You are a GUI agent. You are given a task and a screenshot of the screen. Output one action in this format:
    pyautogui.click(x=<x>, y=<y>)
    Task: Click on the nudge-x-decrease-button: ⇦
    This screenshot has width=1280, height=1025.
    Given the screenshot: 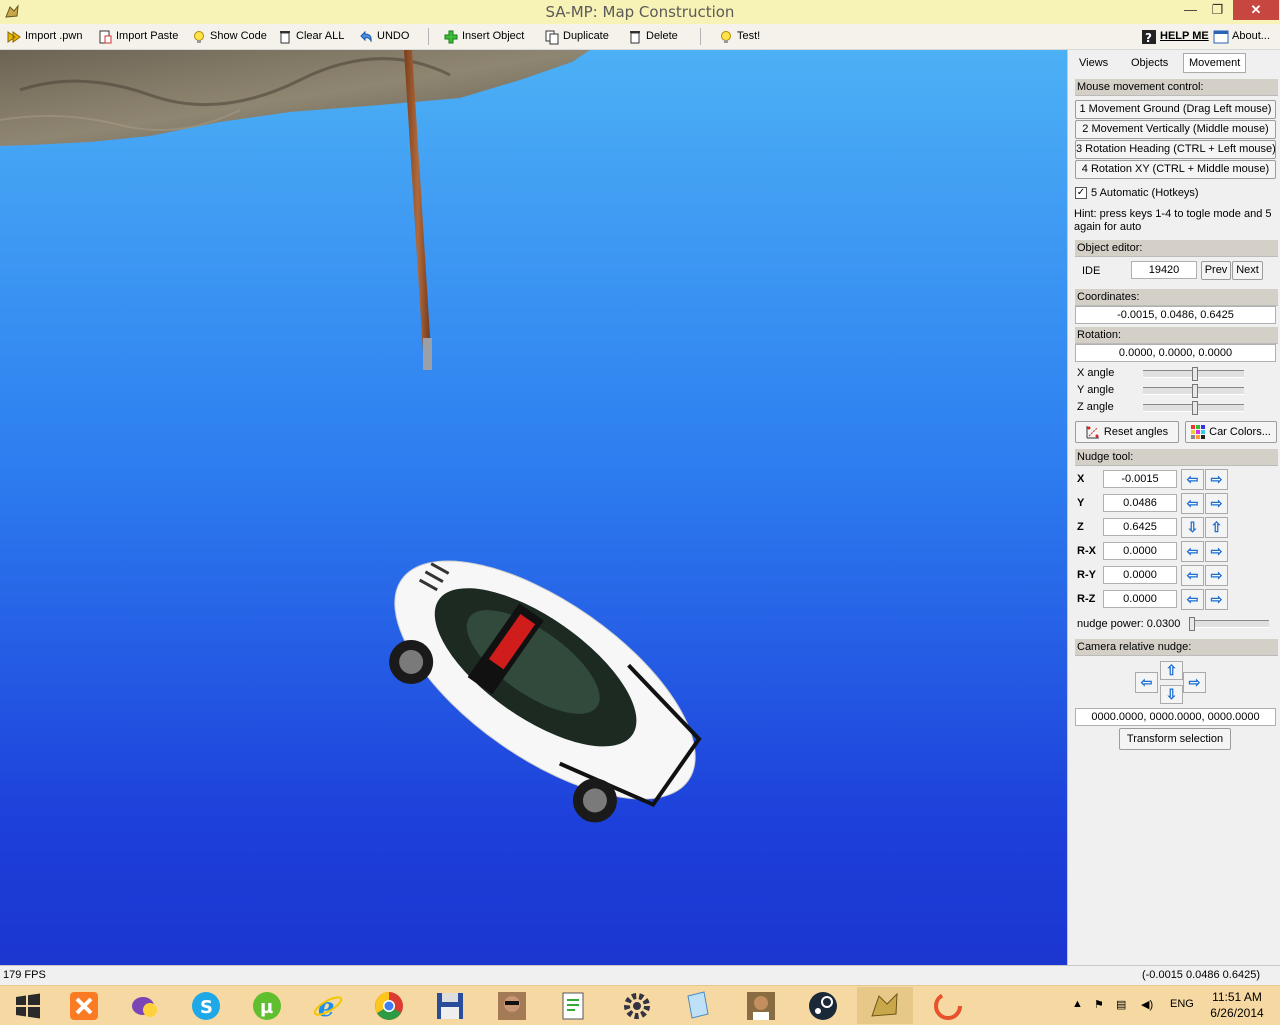 What is the action you would take?
    pyautogui.click(x=1192, y=479)
    